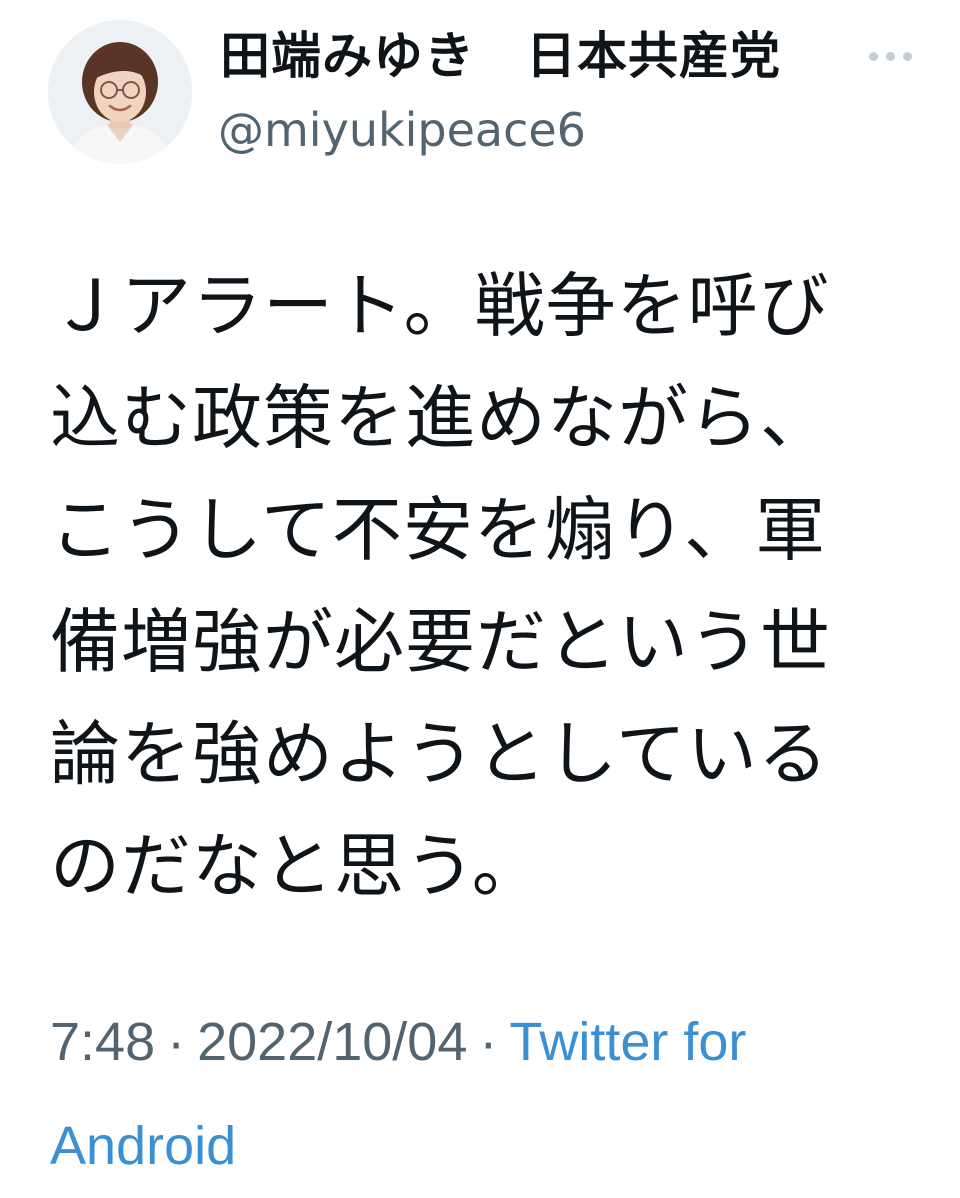 This screenshot has width=960, height=1198. What do you see at coordinates (332, 1042) in the screenshot?
I see `tweet-date: 2022/10/04` at bounding box center [332, 1042].